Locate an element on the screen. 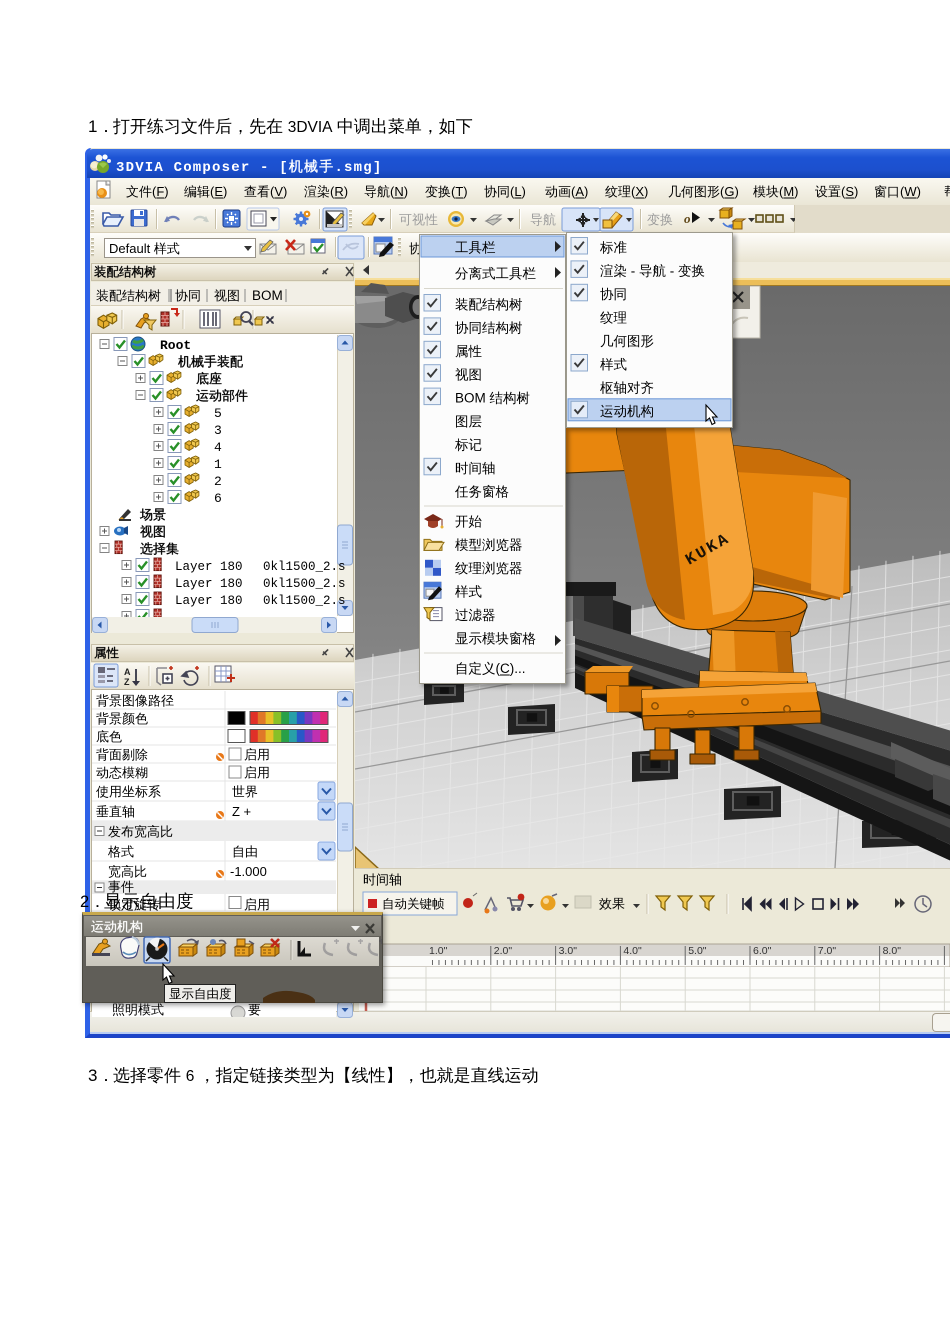 This screenshot has width=950, height=1344. svg-text: o is located at coordinates (687, 218).